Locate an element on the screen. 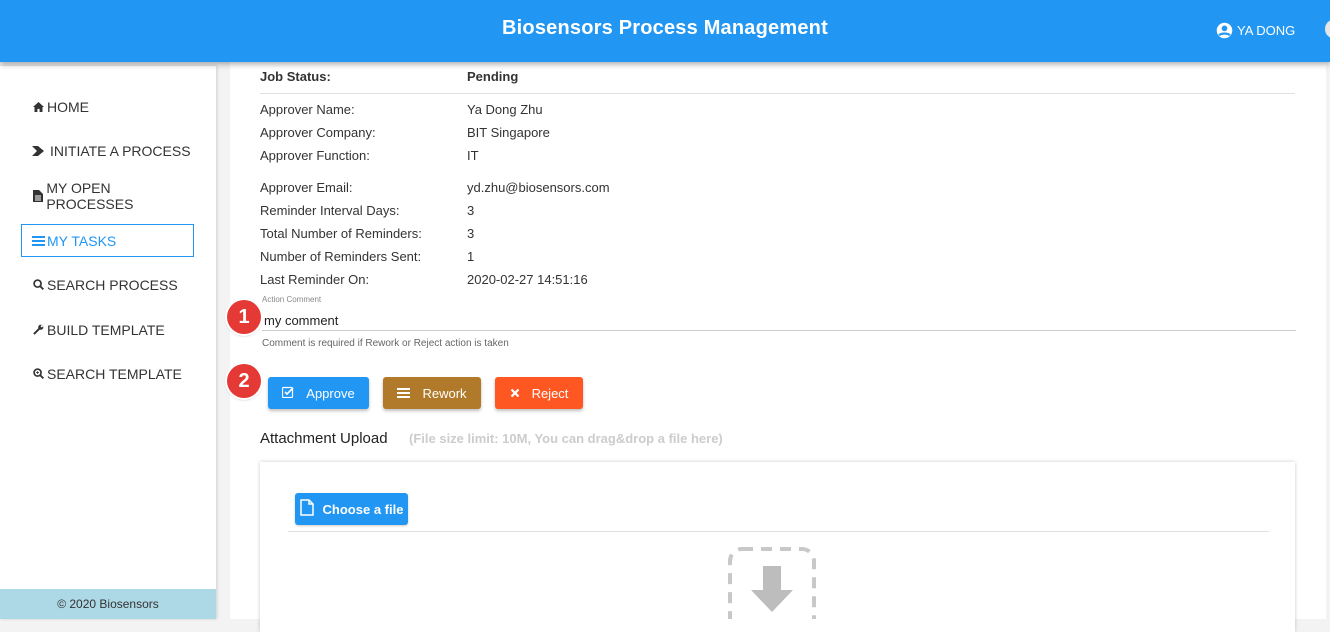  wrench-icon is located at coordinates (38, 329).